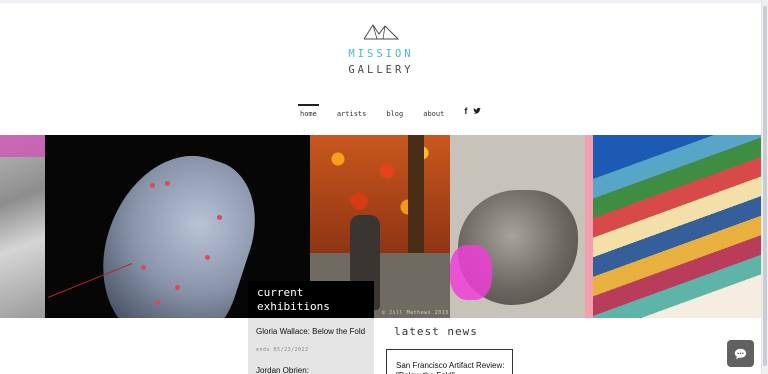 Image resolution: width=768 pixels, height=374 pixels. I want to click on latest-news-title: latest news, so click(436, 331).